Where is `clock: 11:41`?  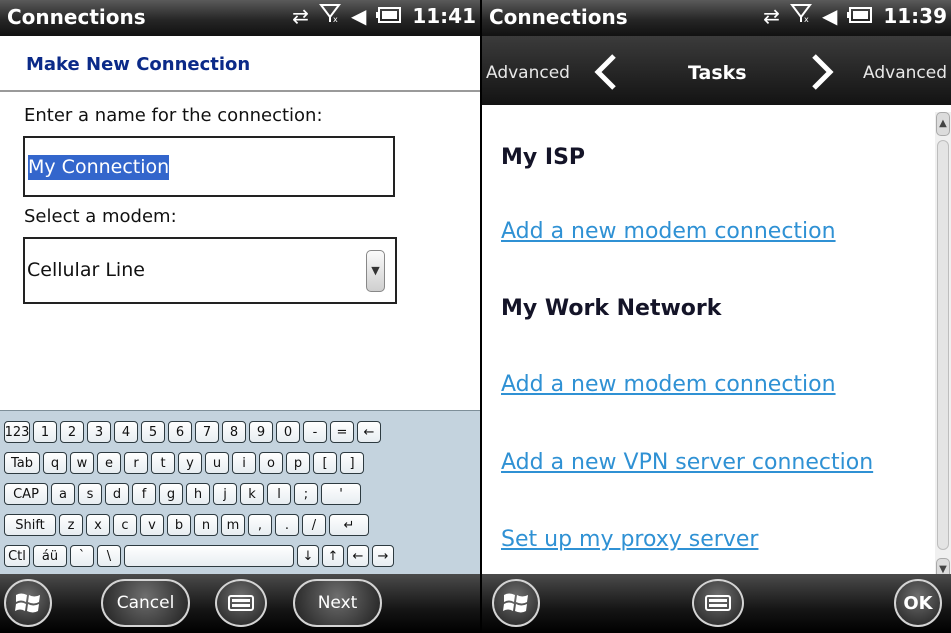 clock: 11:41 is located at coordinates (444, 16).